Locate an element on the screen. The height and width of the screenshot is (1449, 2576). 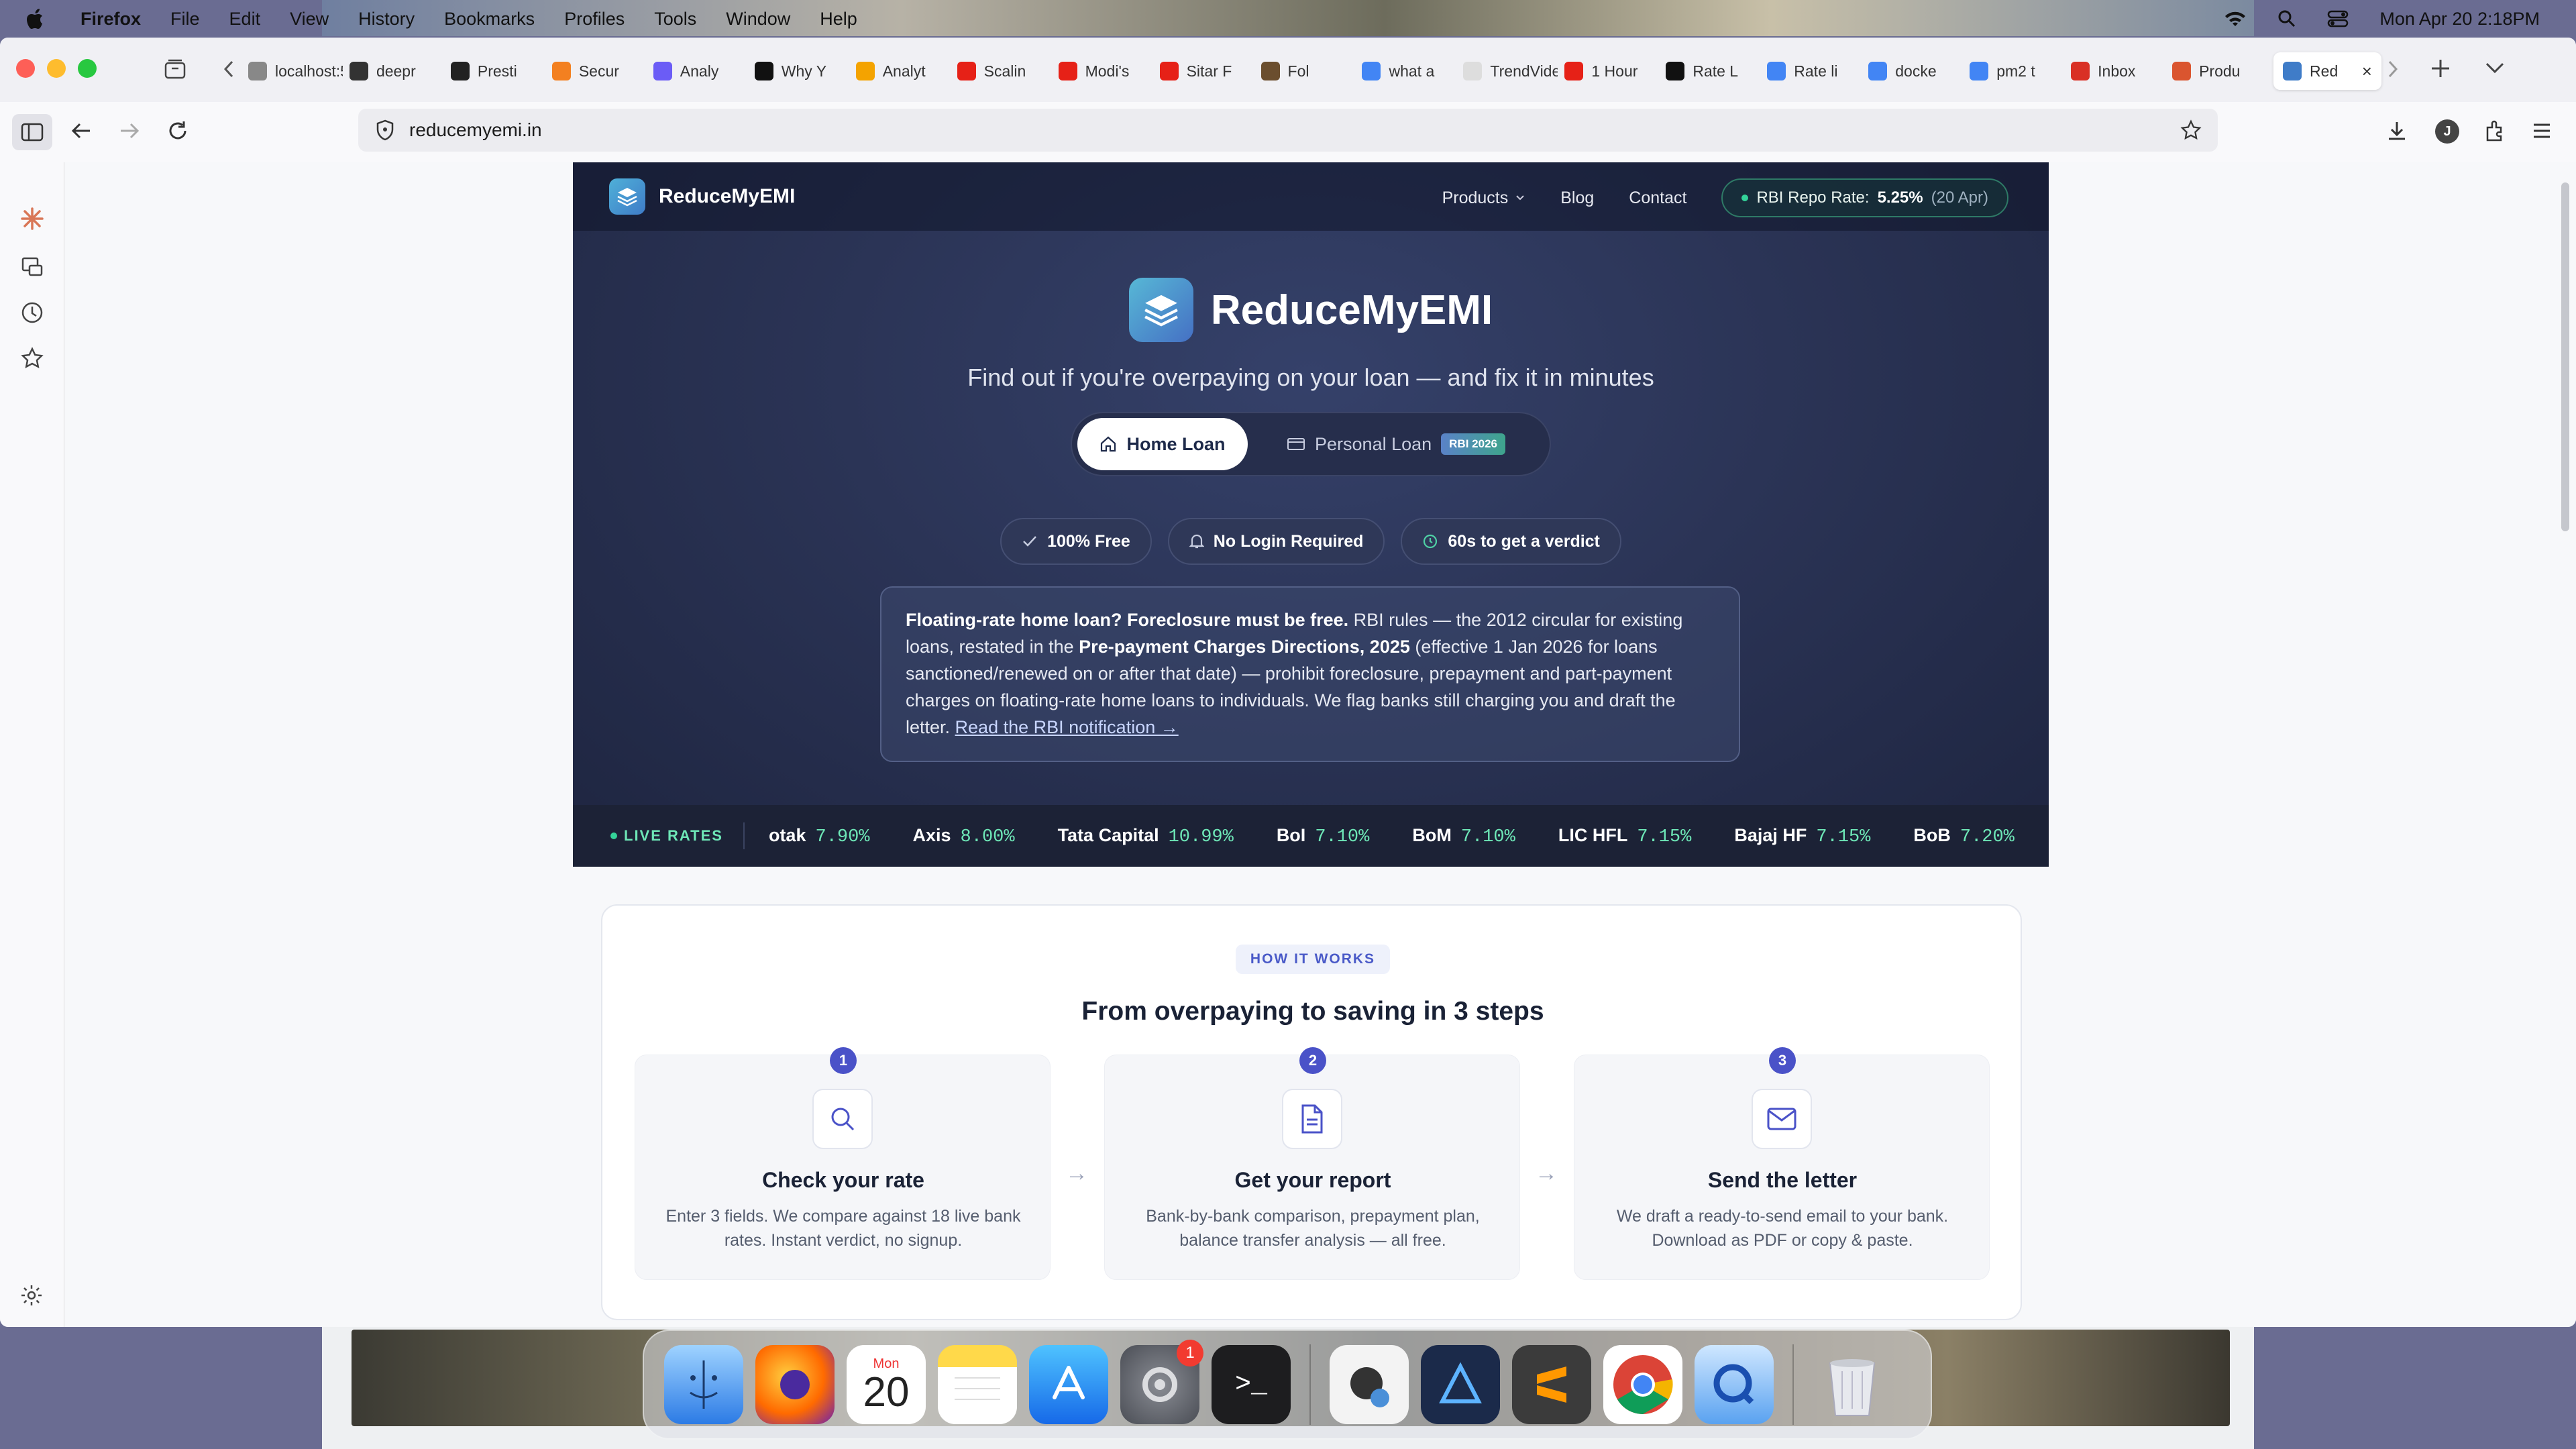
rbi-2026-badge: RBI 2026 is located at coordinates (1473, 444).